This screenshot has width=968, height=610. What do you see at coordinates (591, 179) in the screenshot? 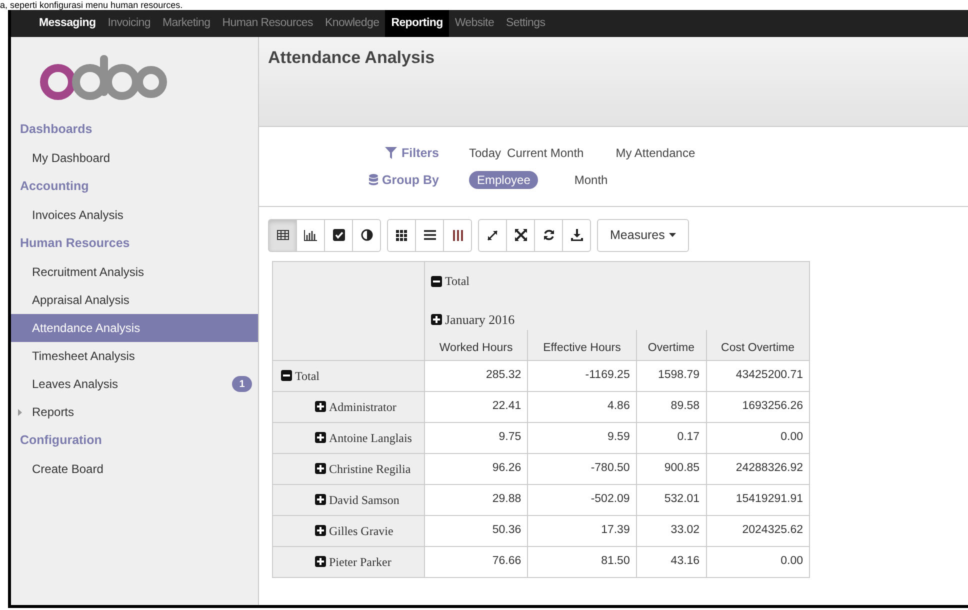
I see `group-by-option: Month` at bounding box center [591, 179].